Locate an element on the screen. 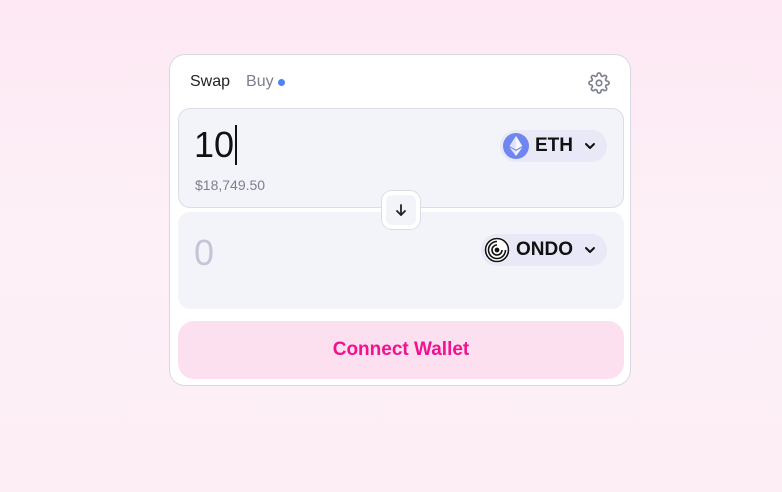 The width and height of the screenshot is (782, 492). ondo-icon is located at coordinates (497, 250).